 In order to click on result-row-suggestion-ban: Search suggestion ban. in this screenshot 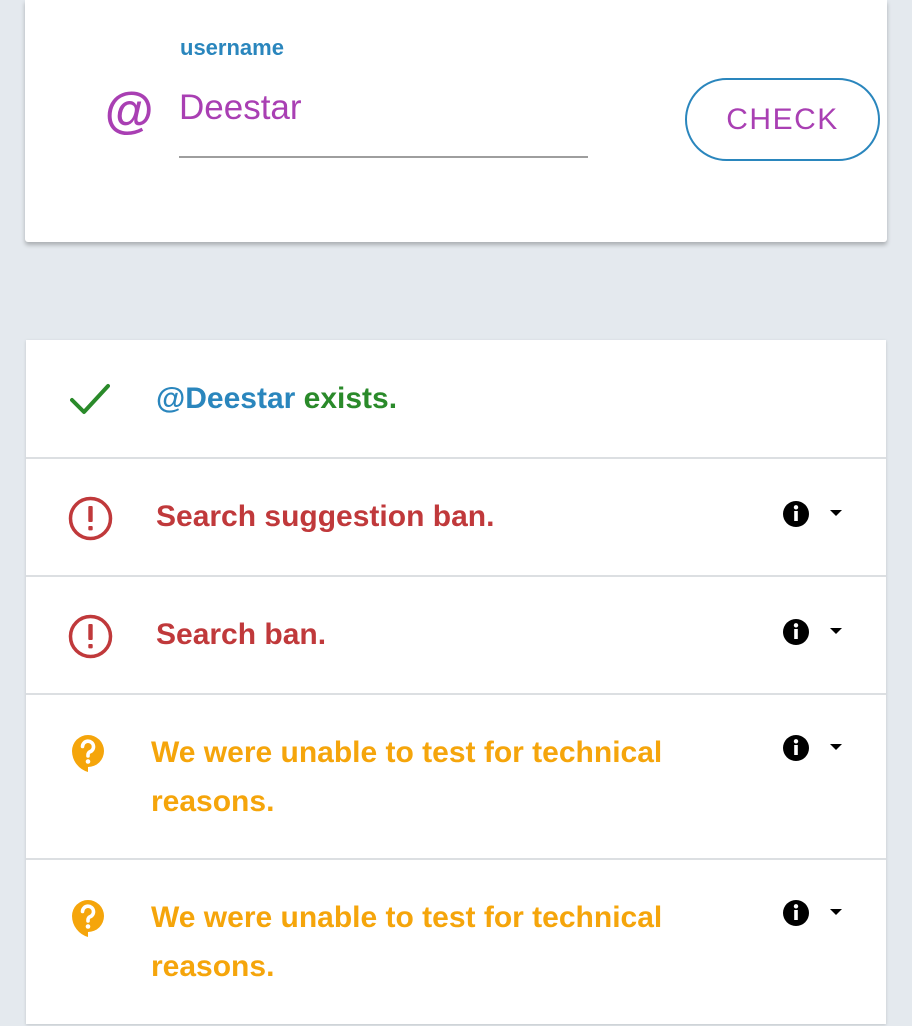, I will do `click(456, 516)`.